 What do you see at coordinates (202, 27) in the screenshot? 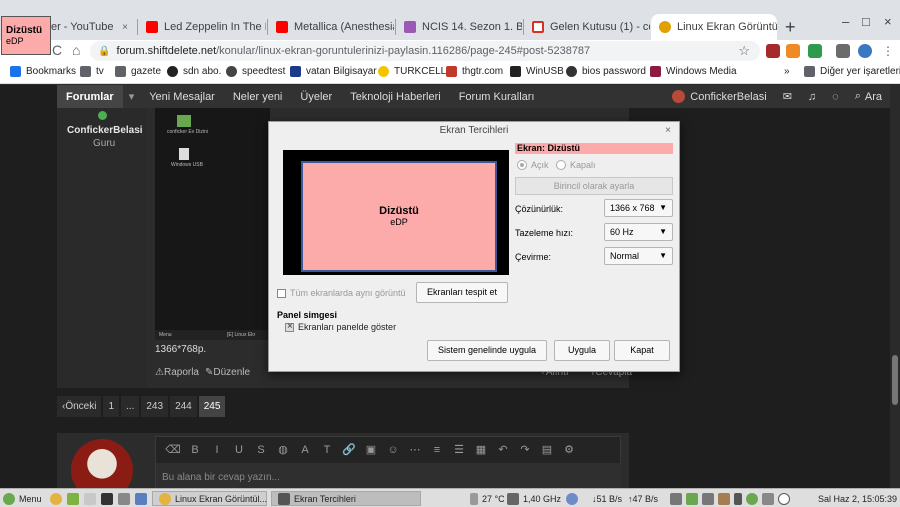
I see `tab-led-zeppelin: Led Zeppelin In The Ev ×` at bounding box center [202, 27].